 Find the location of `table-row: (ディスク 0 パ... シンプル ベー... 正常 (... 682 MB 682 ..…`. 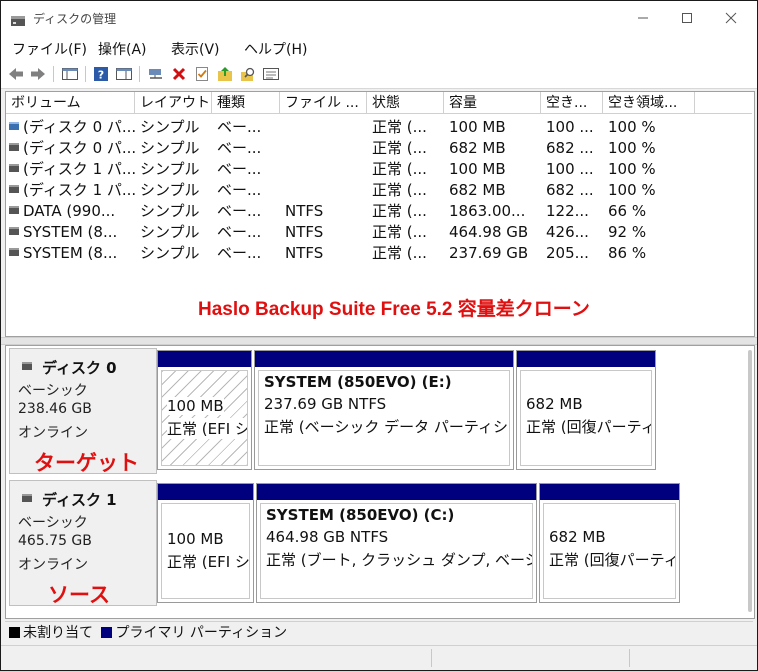

table-row: (ディスク 0 パ... シンプル ベー... 正常 (... 682 MB 682 ..… is located at coordinates (379, 148).